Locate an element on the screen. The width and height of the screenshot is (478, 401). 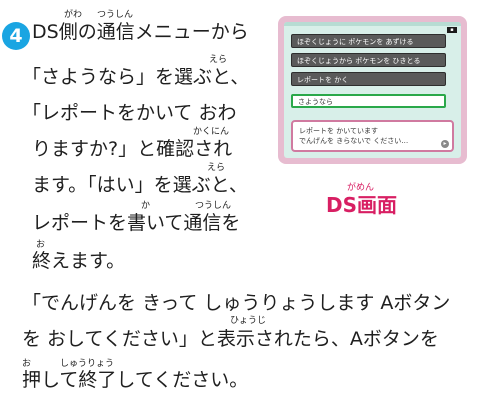
note-line-2: を おしてください」と表示されたら、Aボタンを is located at coordinates (230, 339).